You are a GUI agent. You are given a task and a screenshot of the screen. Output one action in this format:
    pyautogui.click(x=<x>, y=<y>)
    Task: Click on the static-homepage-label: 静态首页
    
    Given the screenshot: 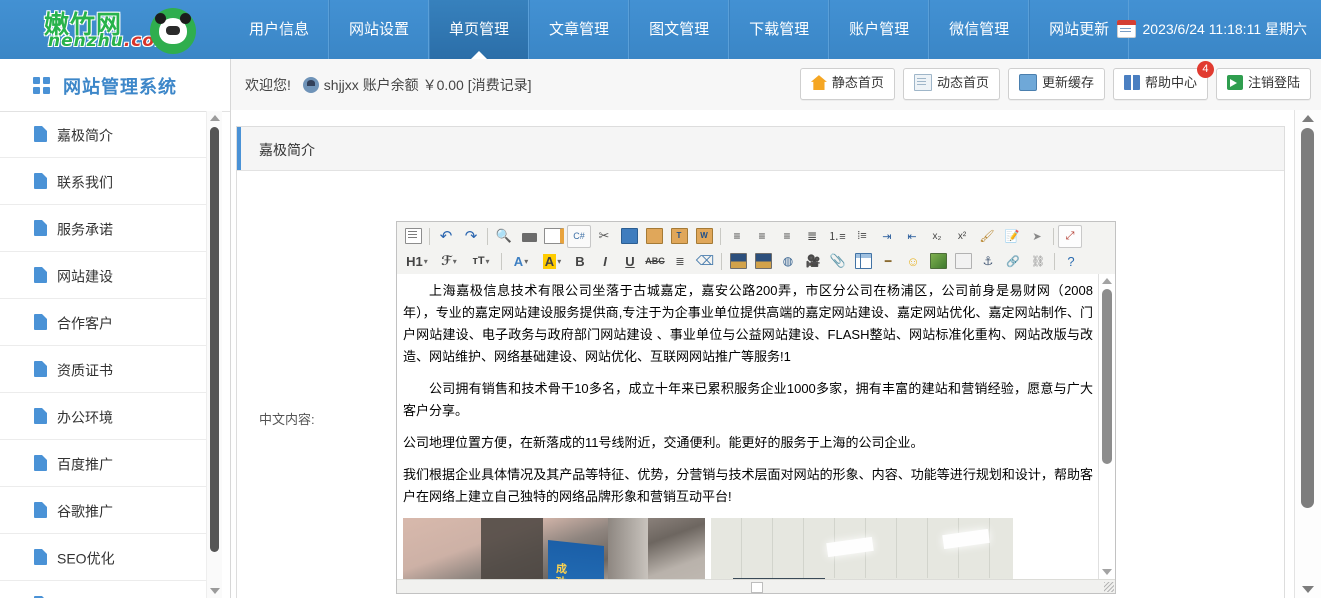 What is the action you would take?
    pyautogui.click(x=857, y=82)
    